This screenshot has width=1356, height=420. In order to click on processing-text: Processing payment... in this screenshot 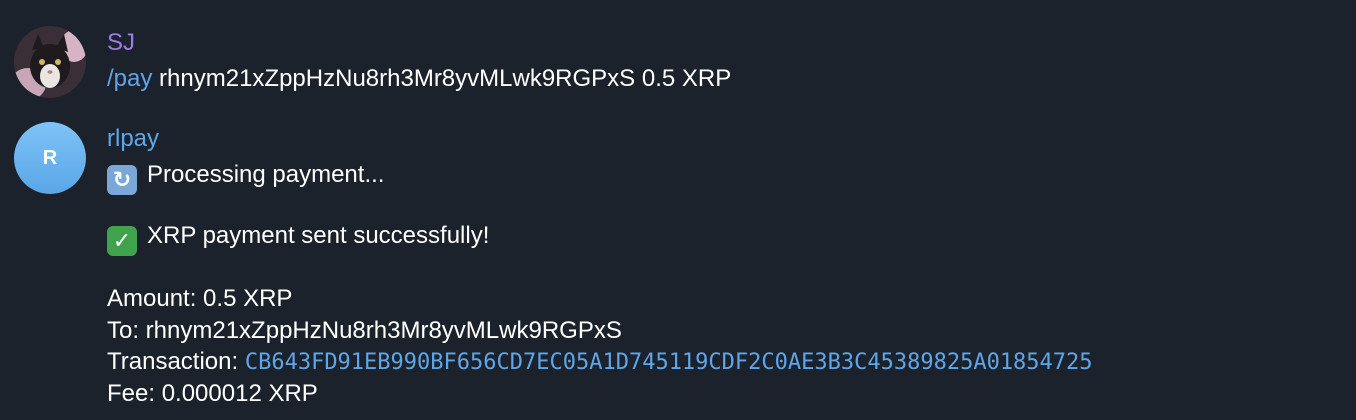, I will do `click(266, 174)`.